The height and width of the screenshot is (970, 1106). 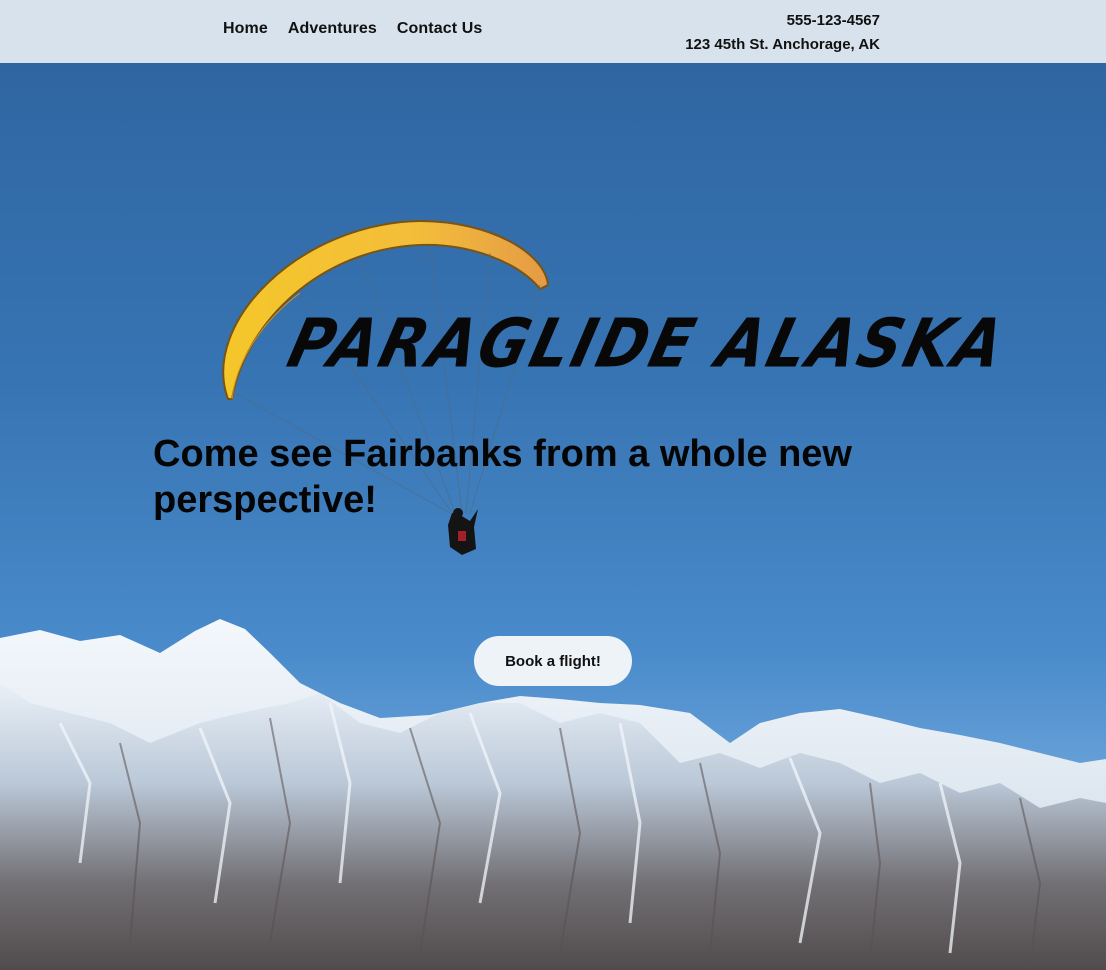 What do you see at coordinates (782, 44) in the screenshot?
I see `address: 123 45th St. Anchorage, AK` at bounding box center [782, 44].